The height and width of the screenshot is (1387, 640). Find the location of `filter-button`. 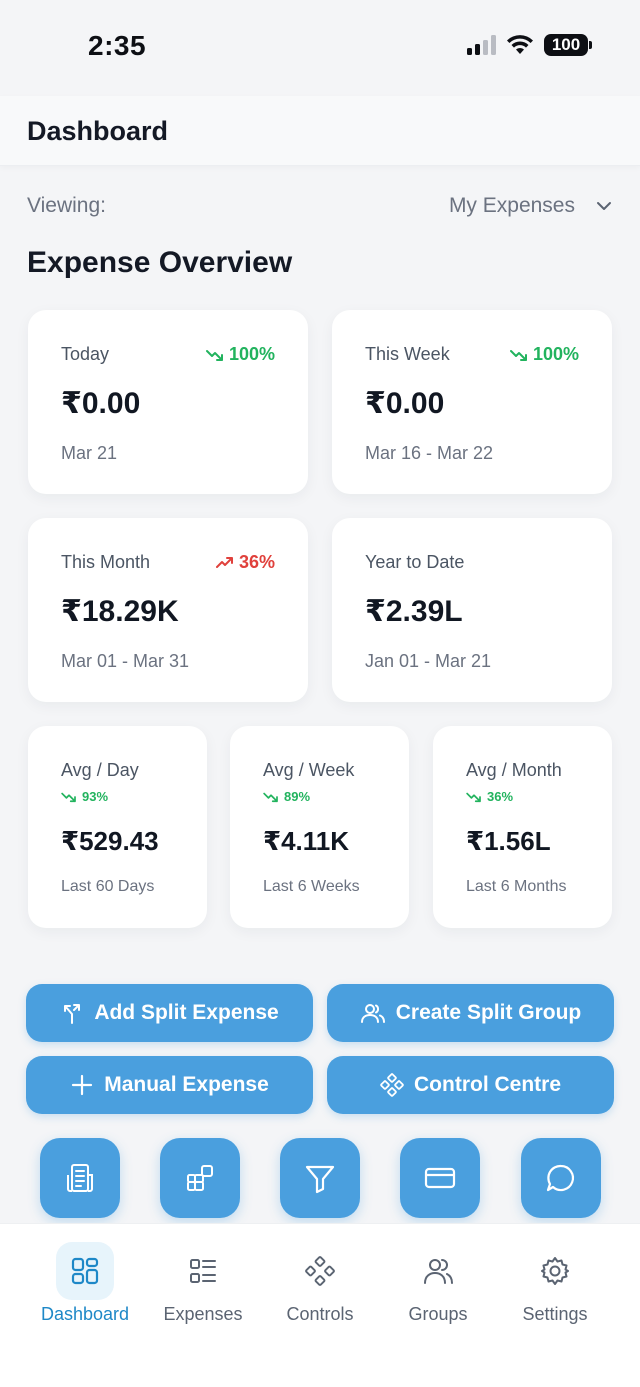

filter-button is located at coordinates (320, 1178).